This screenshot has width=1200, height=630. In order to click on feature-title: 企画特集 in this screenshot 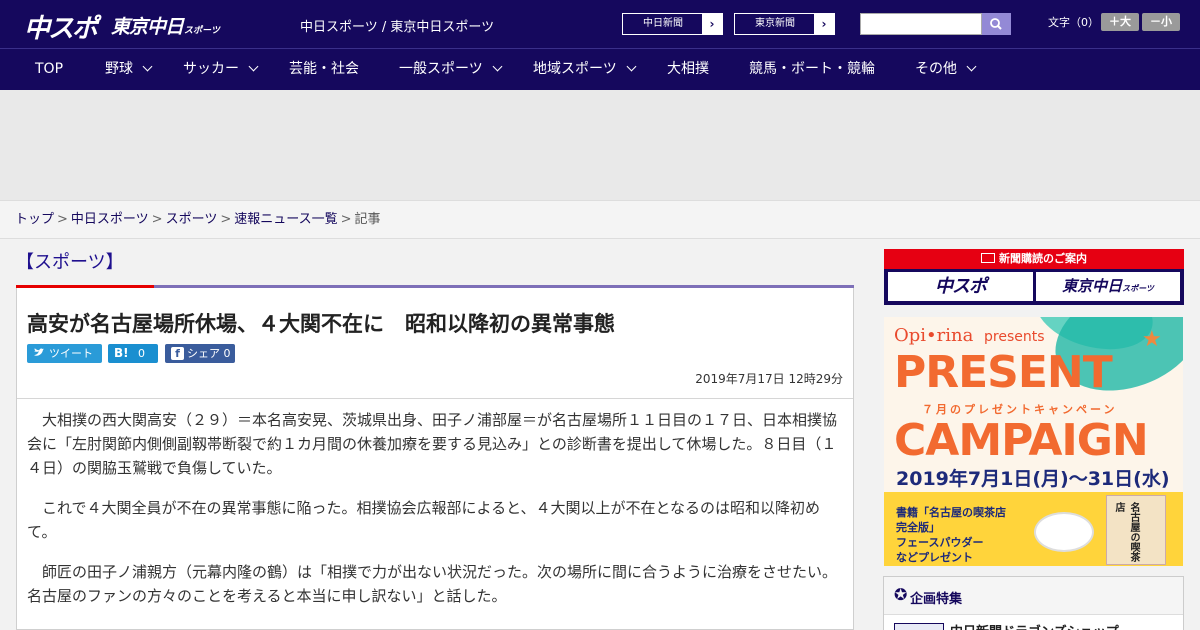, I will do `click(936, 599)`.